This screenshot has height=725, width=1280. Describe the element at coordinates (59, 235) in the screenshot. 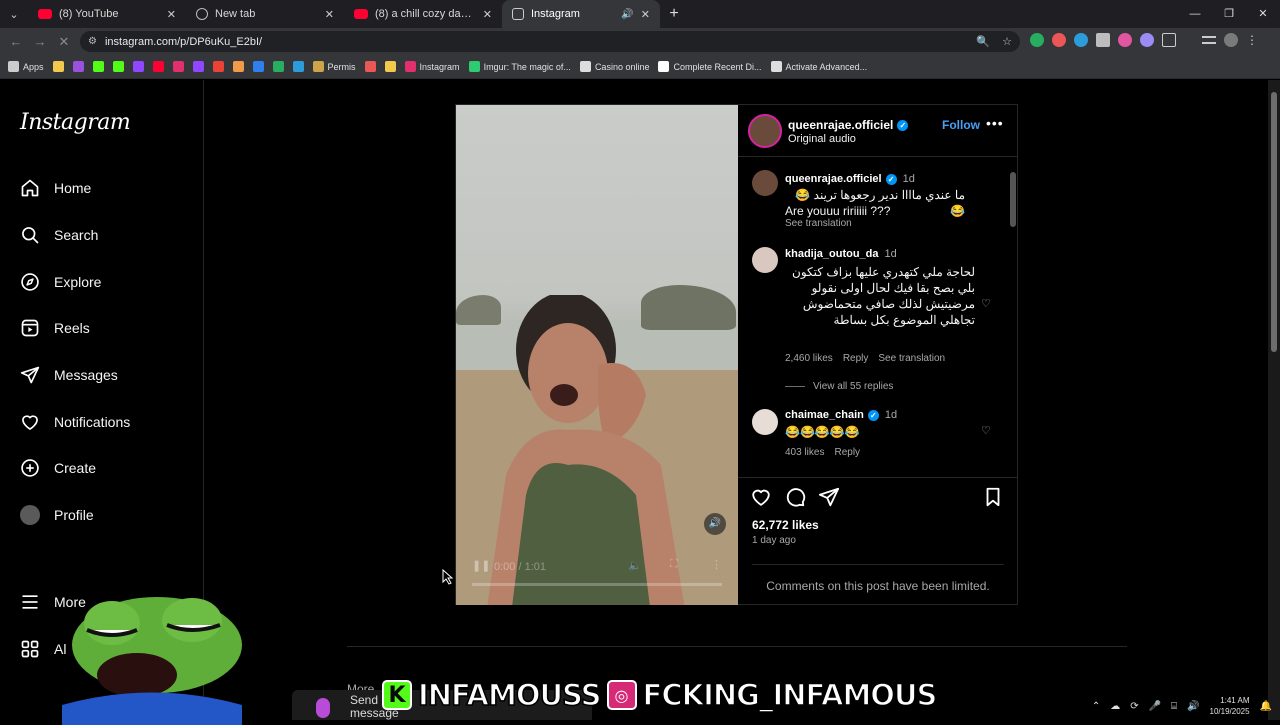

I see `sidebar-item-search: Search` at that location.